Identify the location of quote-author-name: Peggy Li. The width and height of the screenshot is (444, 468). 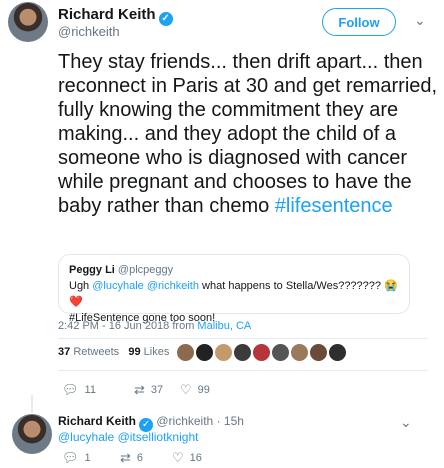
(92, 270).